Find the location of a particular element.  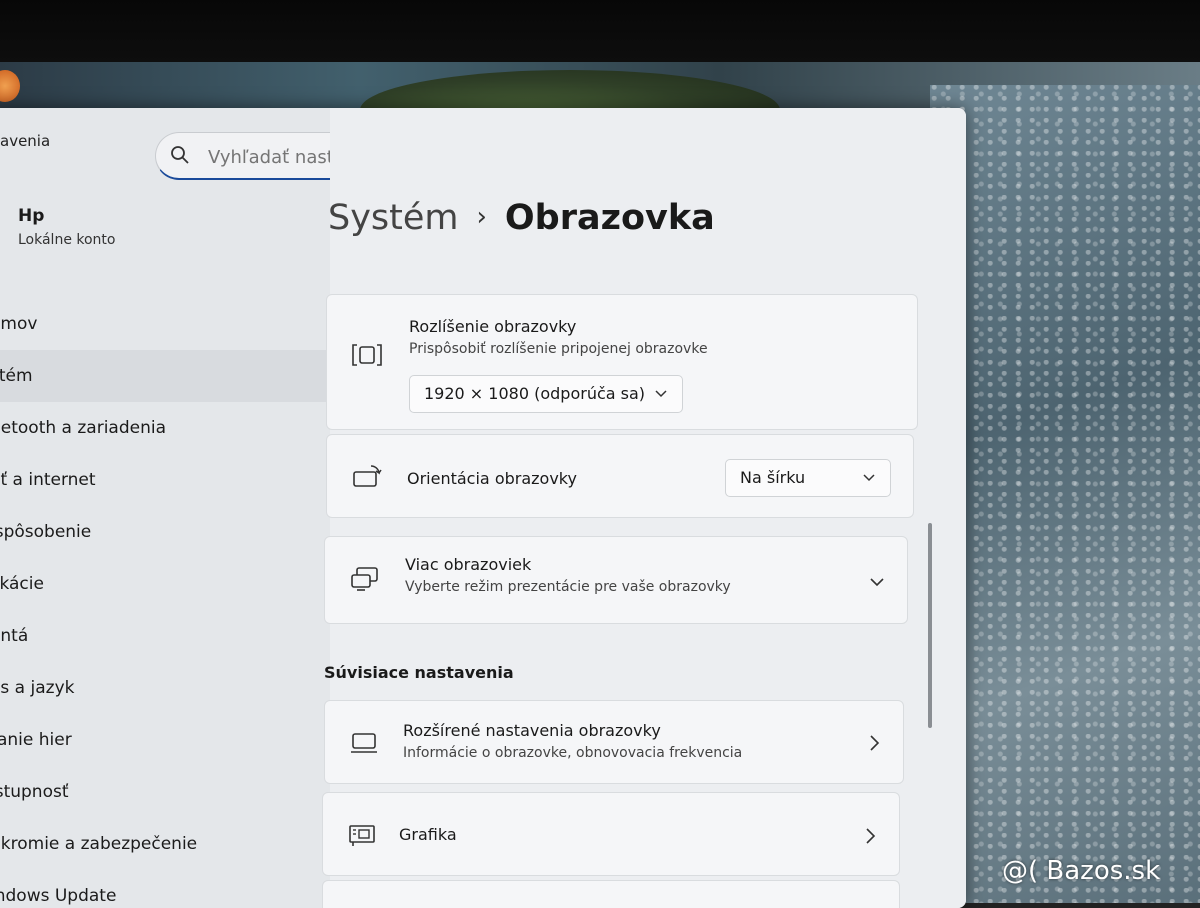

resolution-title: Rozlíšenie obrazovky is located at coordinates (493, 326).